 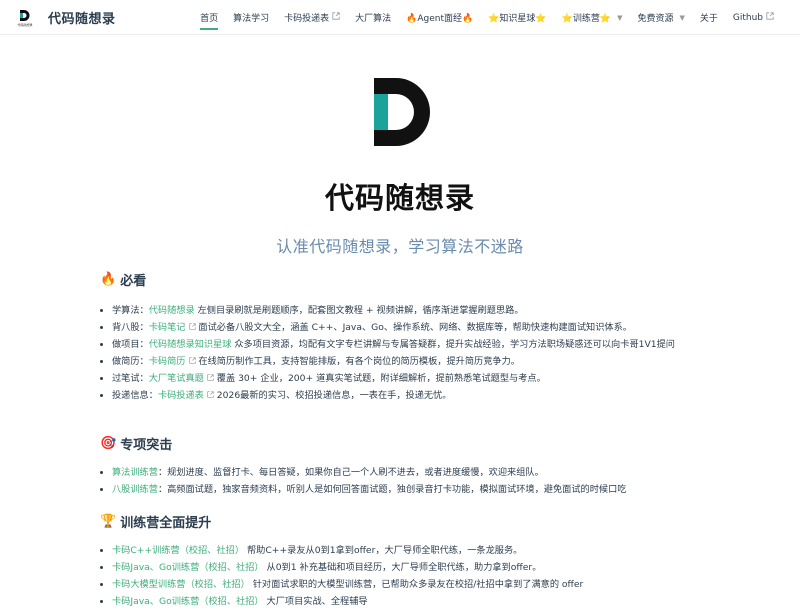 I want to click on section-heading-must-read: 🔥 必看, so click(x=123, y=279).